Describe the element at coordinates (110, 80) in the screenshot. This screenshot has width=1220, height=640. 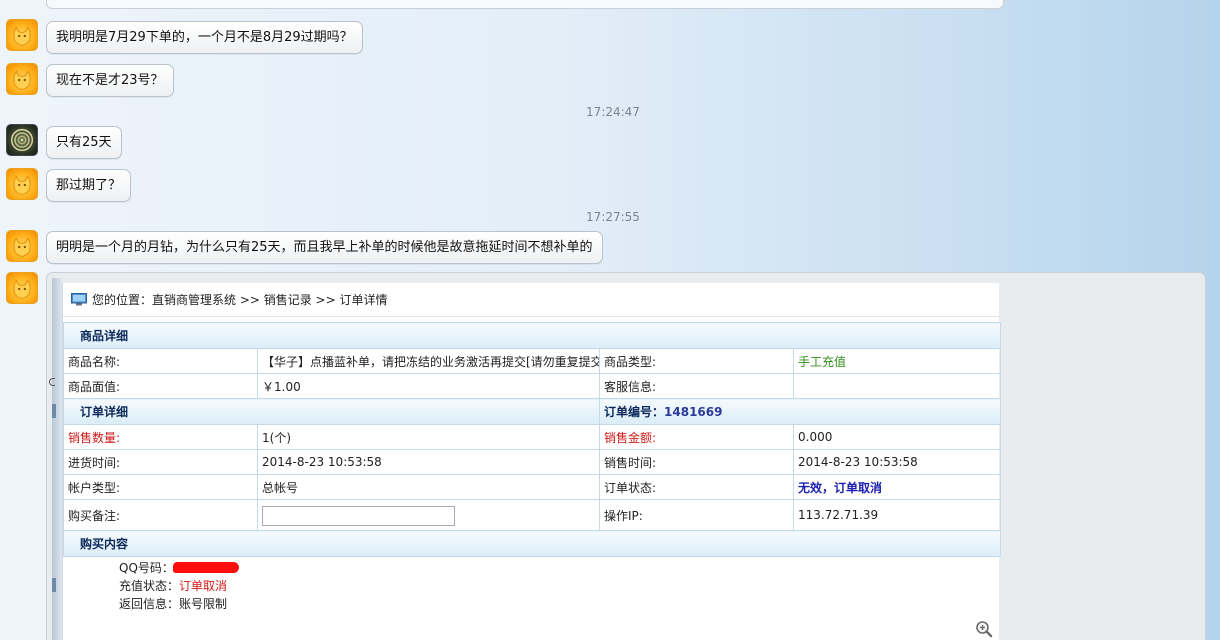
I see `chat-message: 现在不是才23号？` at that location.